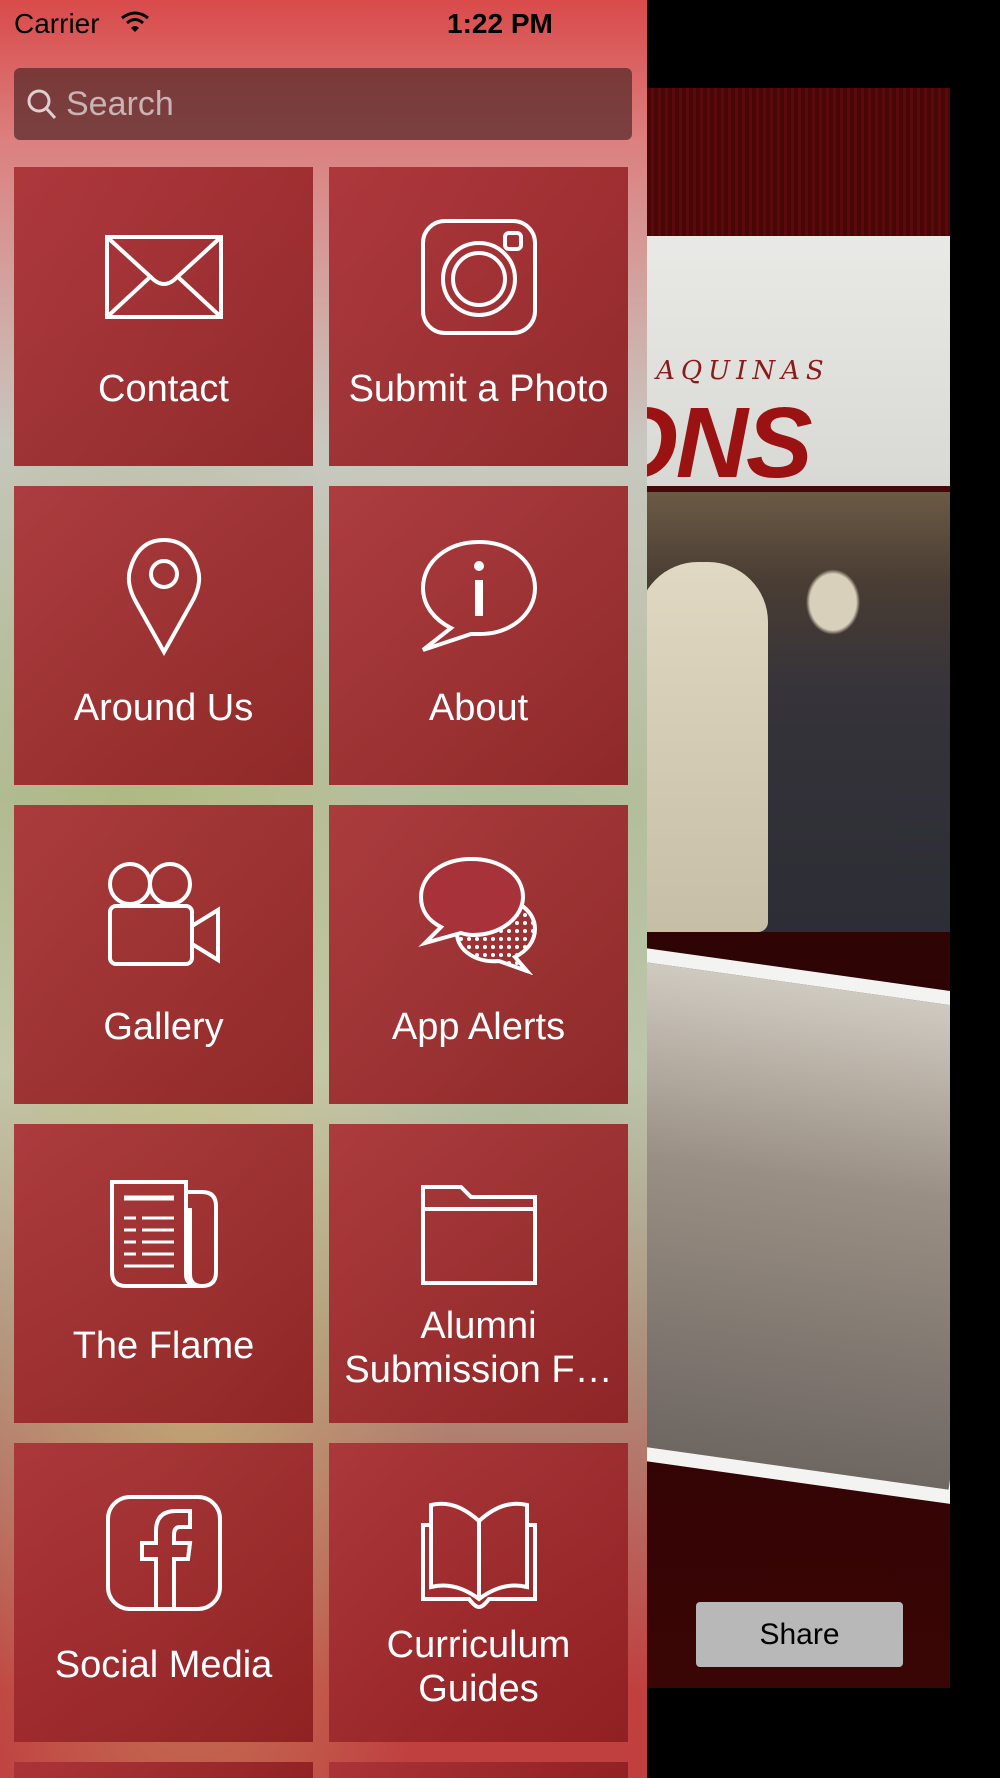 The height and width of the screenshot is (1778, 1000). What do you see at coordinates (163, 1665) in the screenshot?
I see `tile-label: Social Media` at bounding box center [163, 1665].